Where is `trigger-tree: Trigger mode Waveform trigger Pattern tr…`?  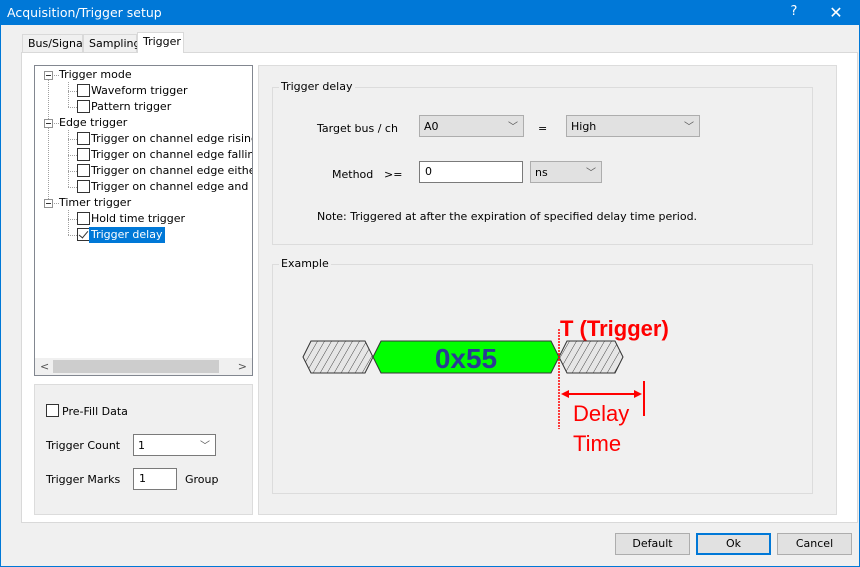
trigger-tree: Trigger mode Waveform trigger Pattern tr… is located at coordinates (143, 220).